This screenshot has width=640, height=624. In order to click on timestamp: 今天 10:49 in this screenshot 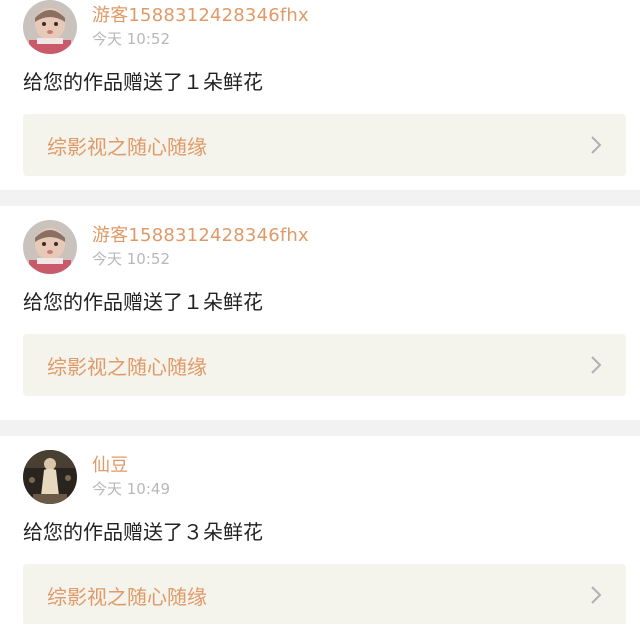, I will do `click(131, 489)`.